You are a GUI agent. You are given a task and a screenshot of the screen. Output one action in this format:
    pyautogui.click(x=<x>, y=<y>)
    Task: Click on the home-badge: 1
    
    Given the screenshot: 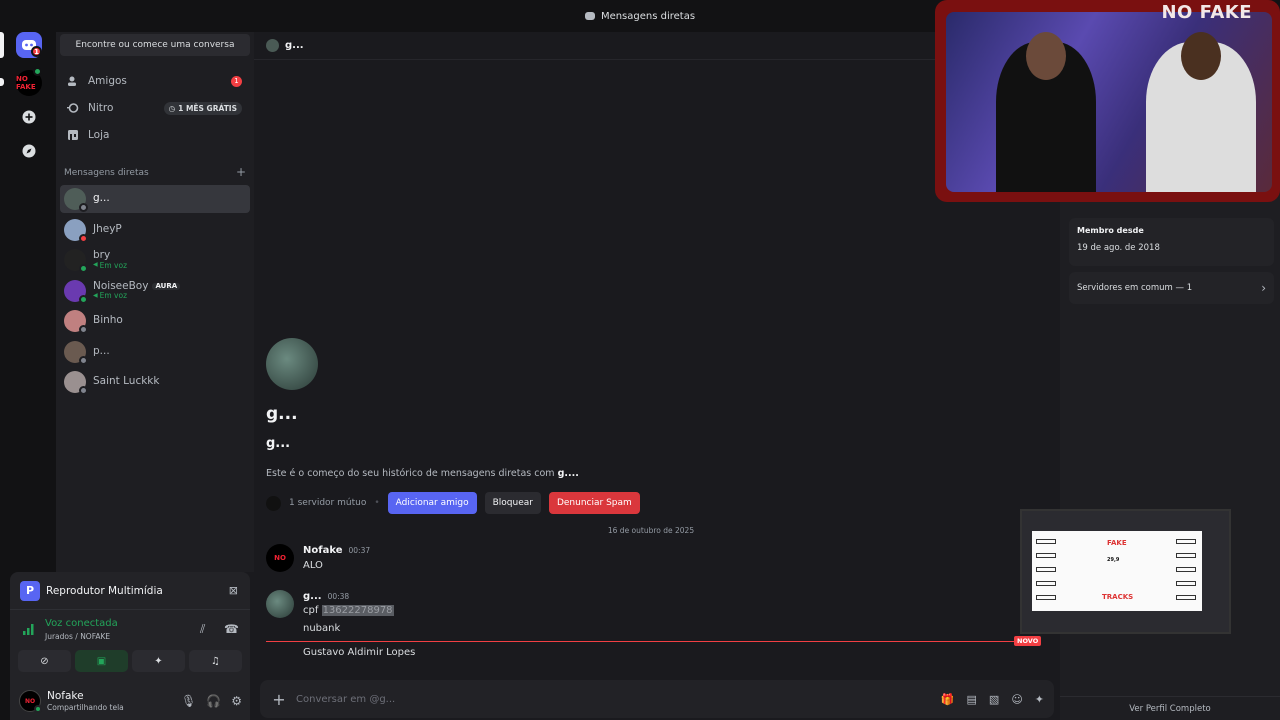 What is the action you would take?
    pyautogui.click(x=36, y=51)
    